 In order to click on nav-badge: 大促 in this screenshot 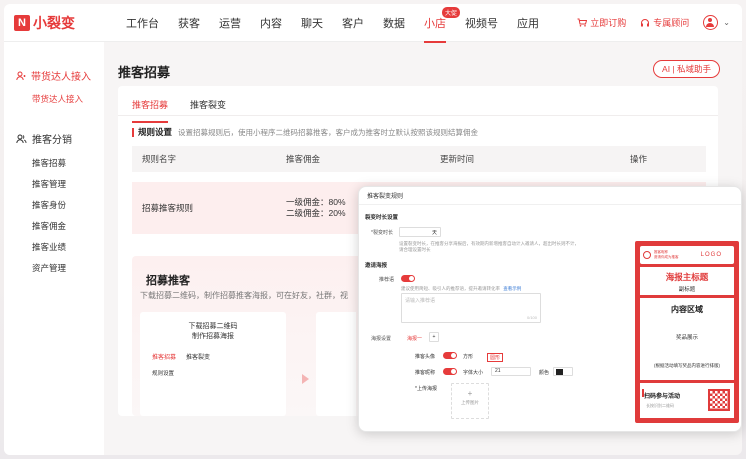, I will do `click(450, 12)`.